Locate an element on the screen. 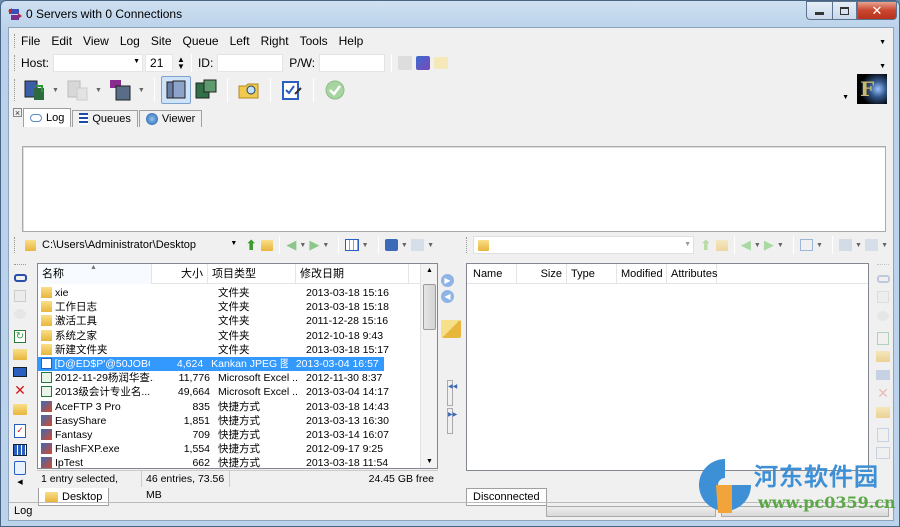 This screenshot has width=900, height=527. transfer-left-button: ◀ is located at coordinates (447, 296).